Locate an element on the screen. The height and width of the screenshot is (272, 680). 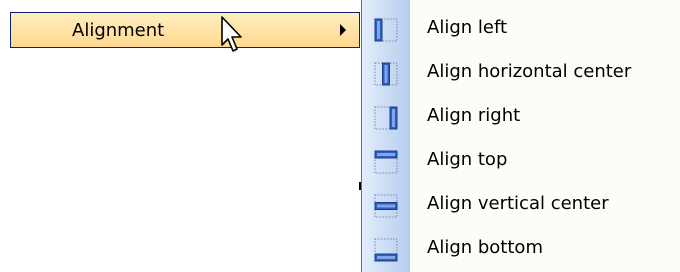
menu-item-align-vertical-center-label: Align vertical center is located at coordinates (518, 203).